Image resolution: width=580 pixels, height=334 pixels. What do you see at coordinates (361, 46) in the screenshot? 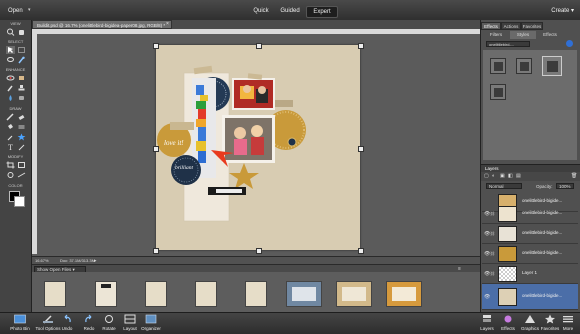
I see `transform-handle-tr` at bounding box center [361, 46].